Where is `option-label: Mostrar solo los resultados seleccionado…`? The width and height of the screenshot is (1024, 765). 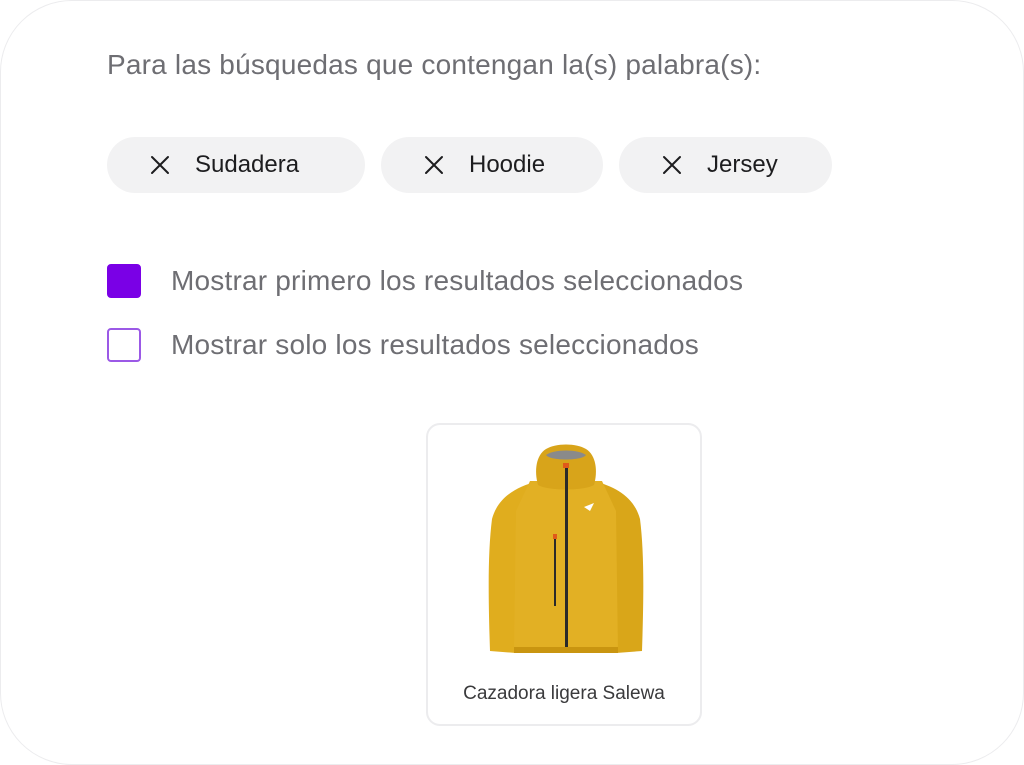 option-label: Mostrar solo los resultados seleccionado… is located at coordinates (435, 344).